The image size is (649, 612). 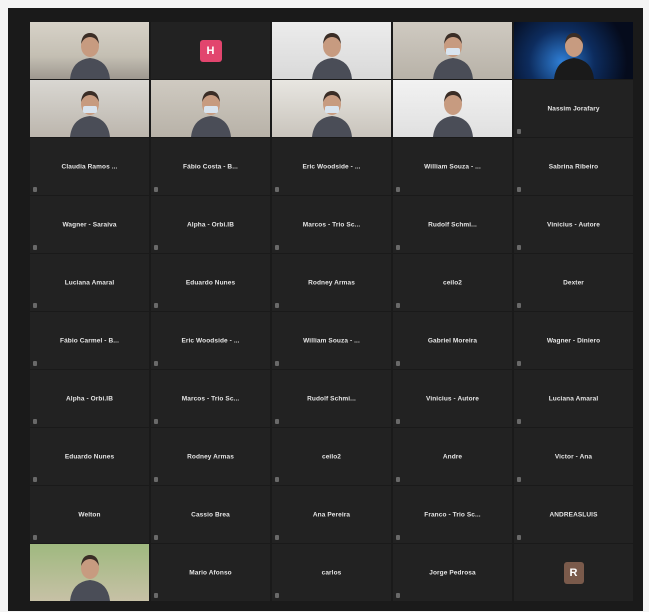 I want to click on participant-name: Welton, so click(x=89, y=514).